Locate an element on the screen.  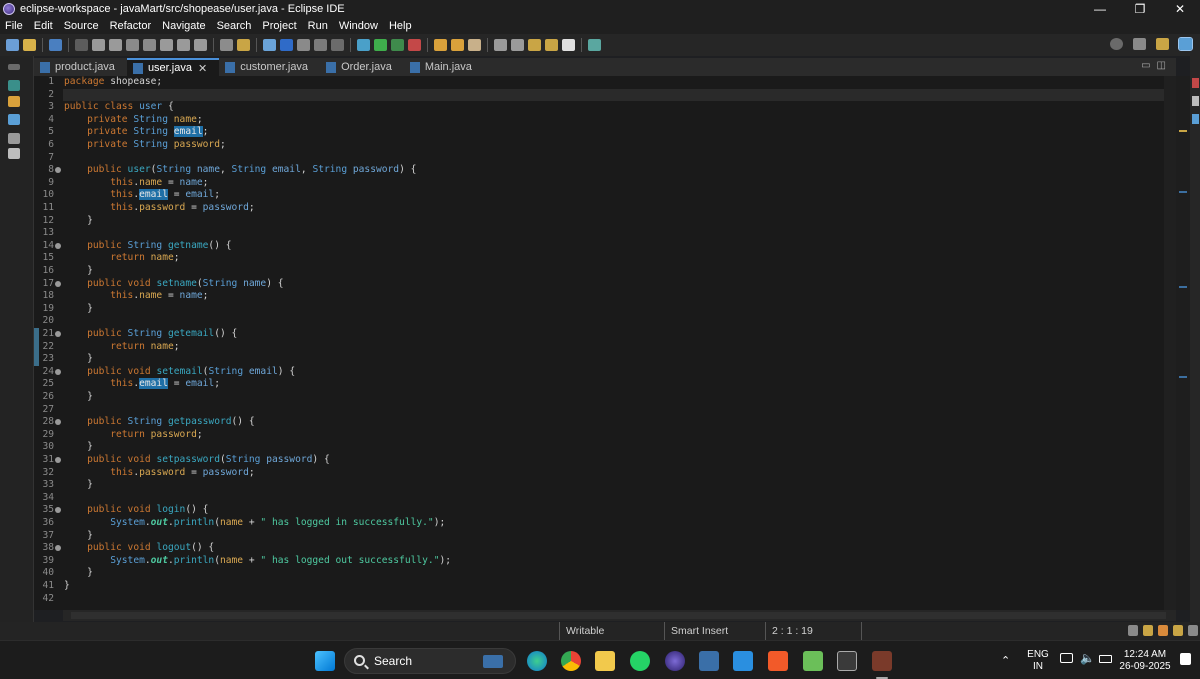
tab-user-java: user.java ✕ is located at coordinates (173, 67).